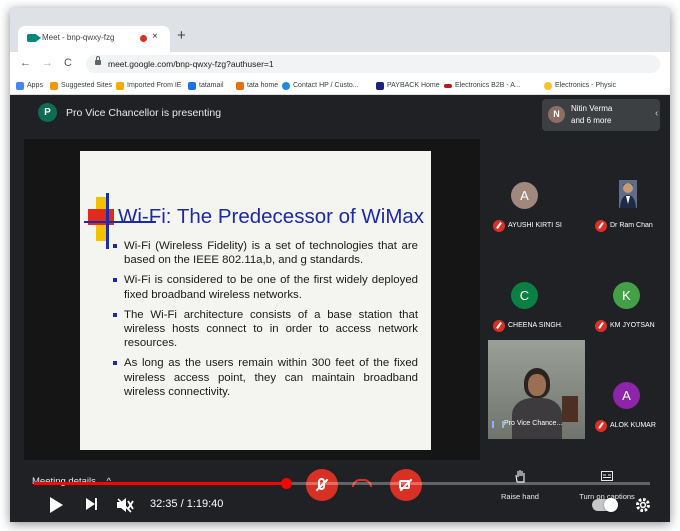 This screenshot has height=531, width=680. Describe the element at coordinates (271, 216) in the screenshot. I see `slide-title: Wi-Fi: The Predecessor of WiMax` at that location.